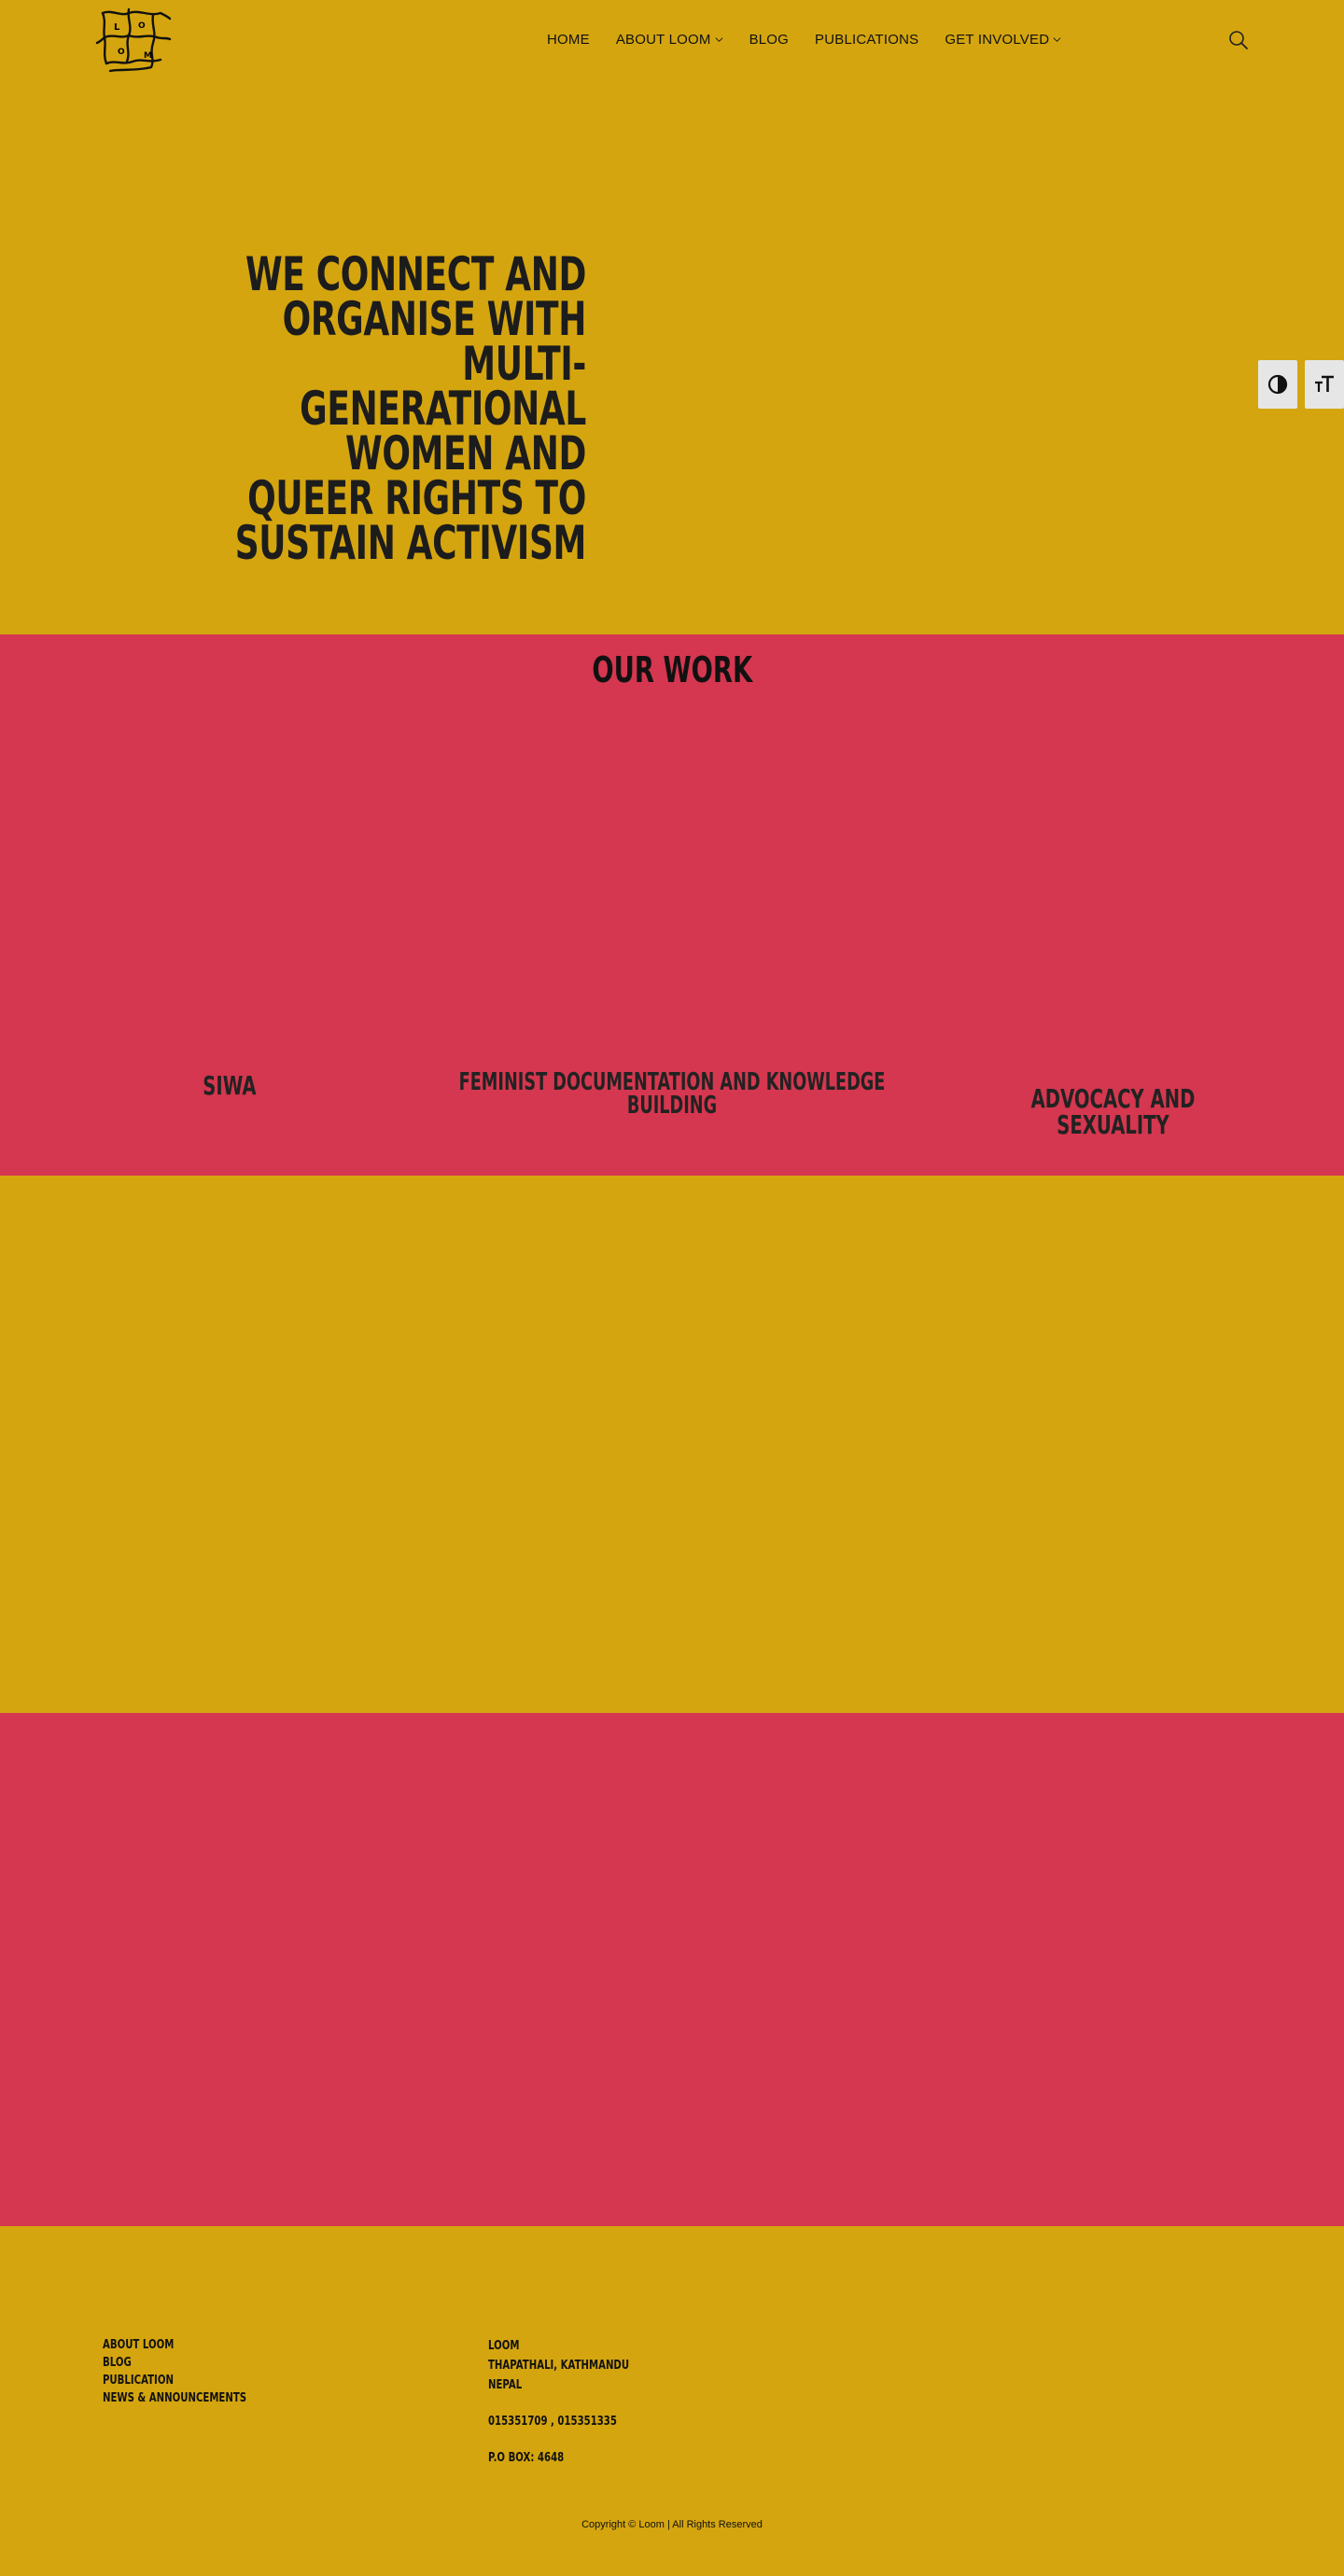 Image resolution: width=1344 pixels, height=2576 pixels. I want to click on search-icon, so click(1238, 40).